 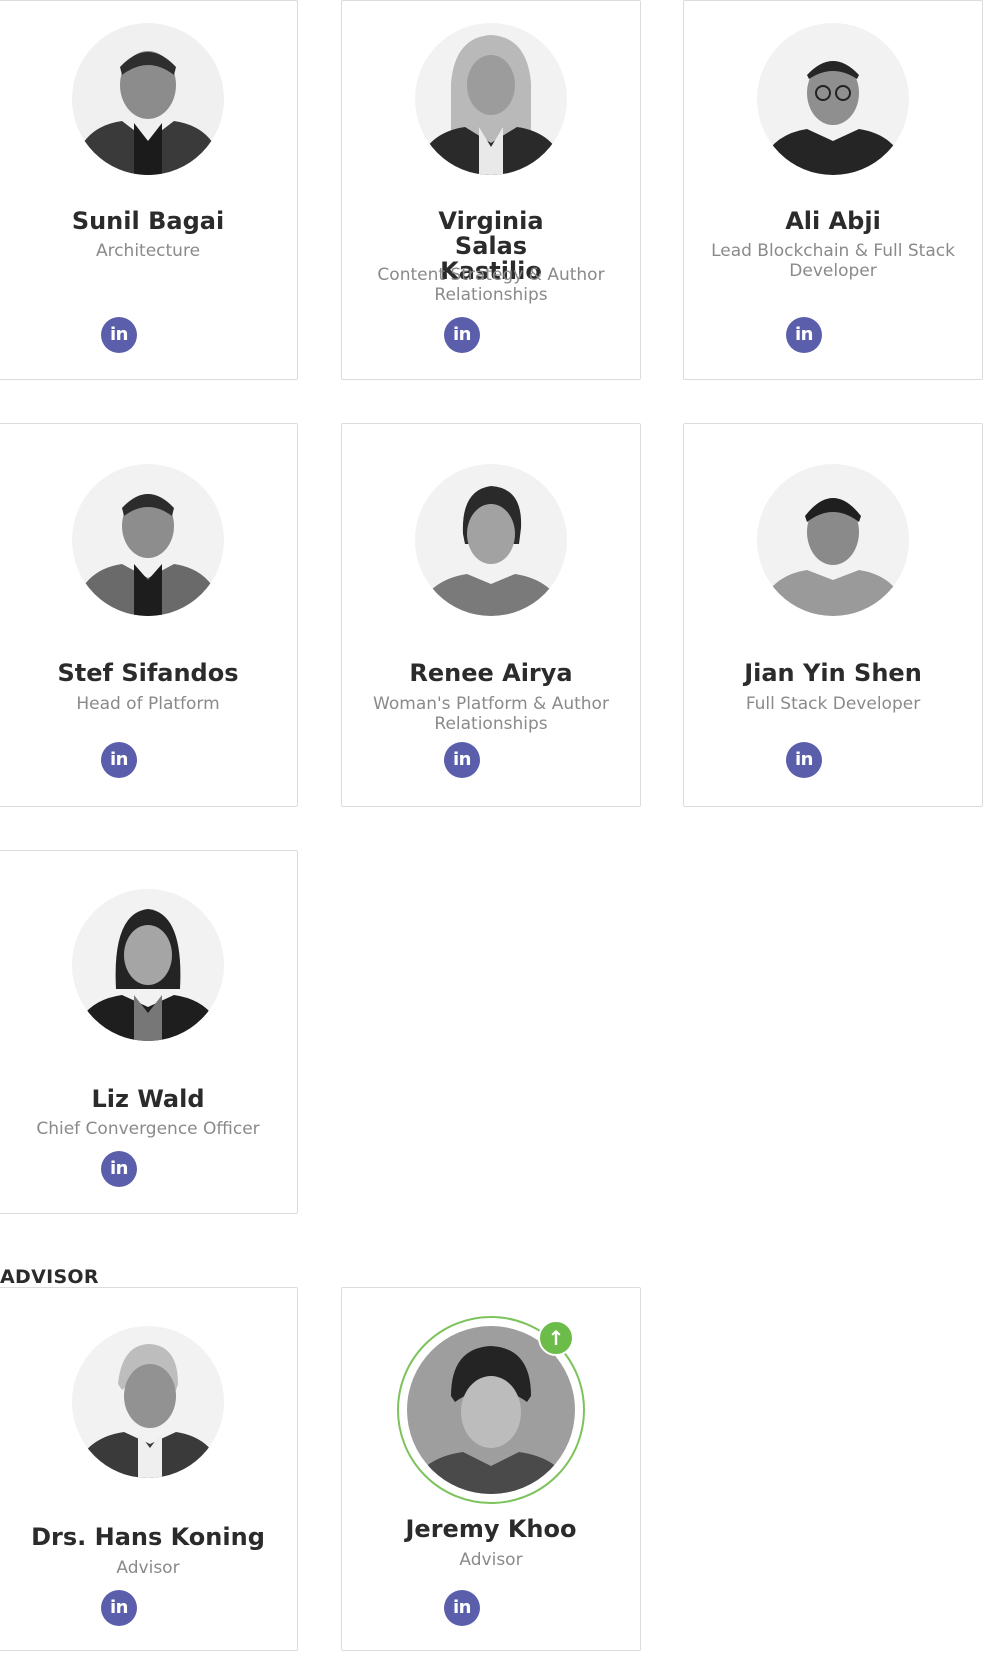 What do you see at coordinates (833, 704) in the screenshot?
I see `member-role: Full Stack Developer` at bounding box center [833, 704].